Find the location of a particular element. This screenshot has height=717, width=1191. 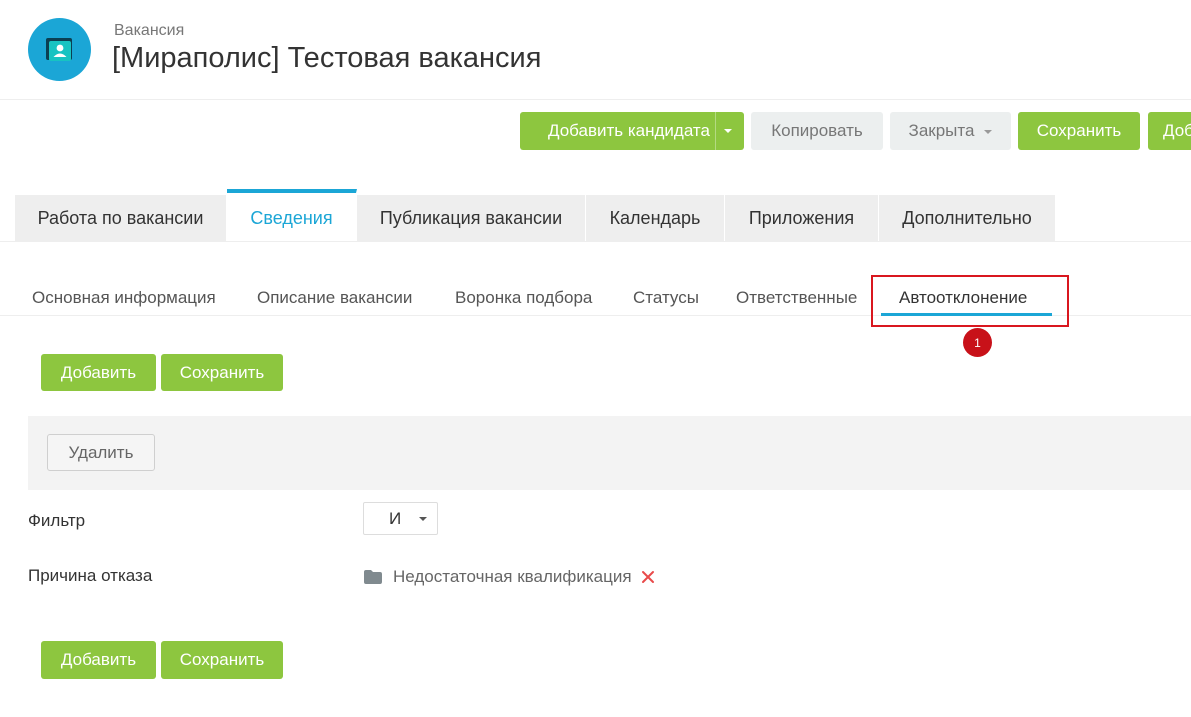

tabs-divider is located at coordinates (595, 241).